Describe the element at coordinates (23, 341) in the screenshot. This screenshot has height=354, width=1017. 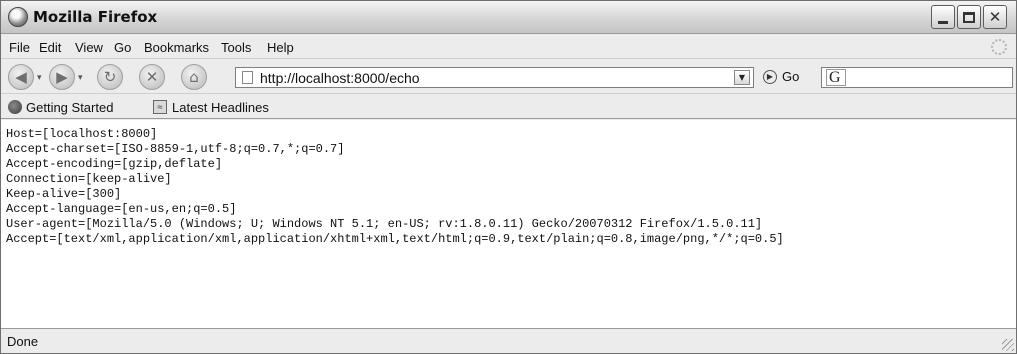
I see `status-text: Done` at that location.